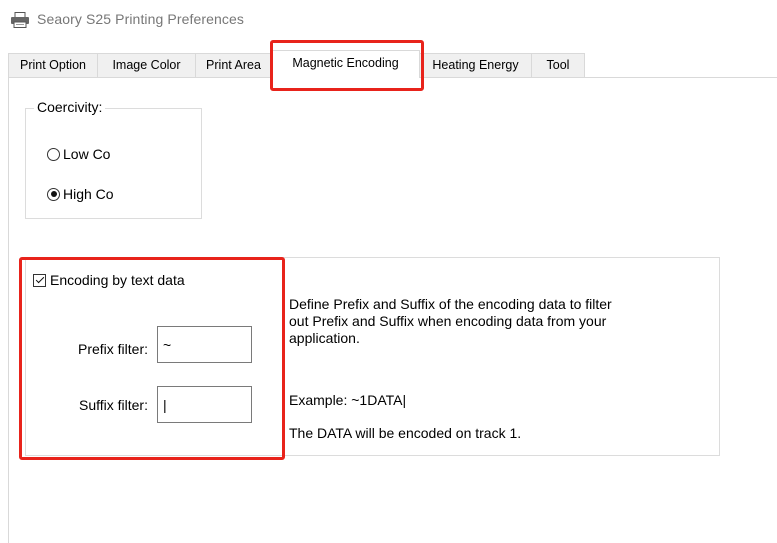  What do you see at coordinates (8, 310) in the screenshot?
I see `panel-border` at bounding box center [8, 310].